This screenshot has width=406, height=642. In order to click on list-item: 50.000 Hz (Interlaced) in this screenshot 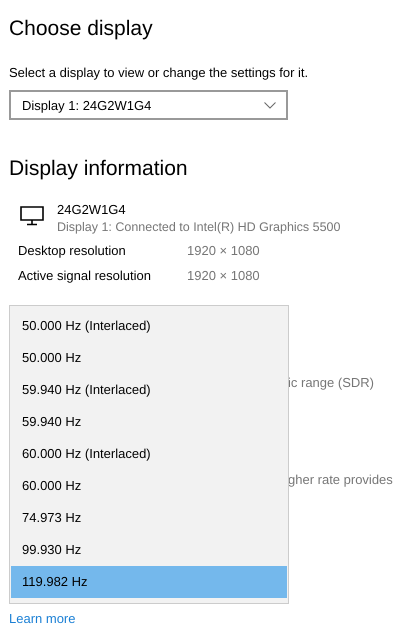, I will do `click(149, 326)`.